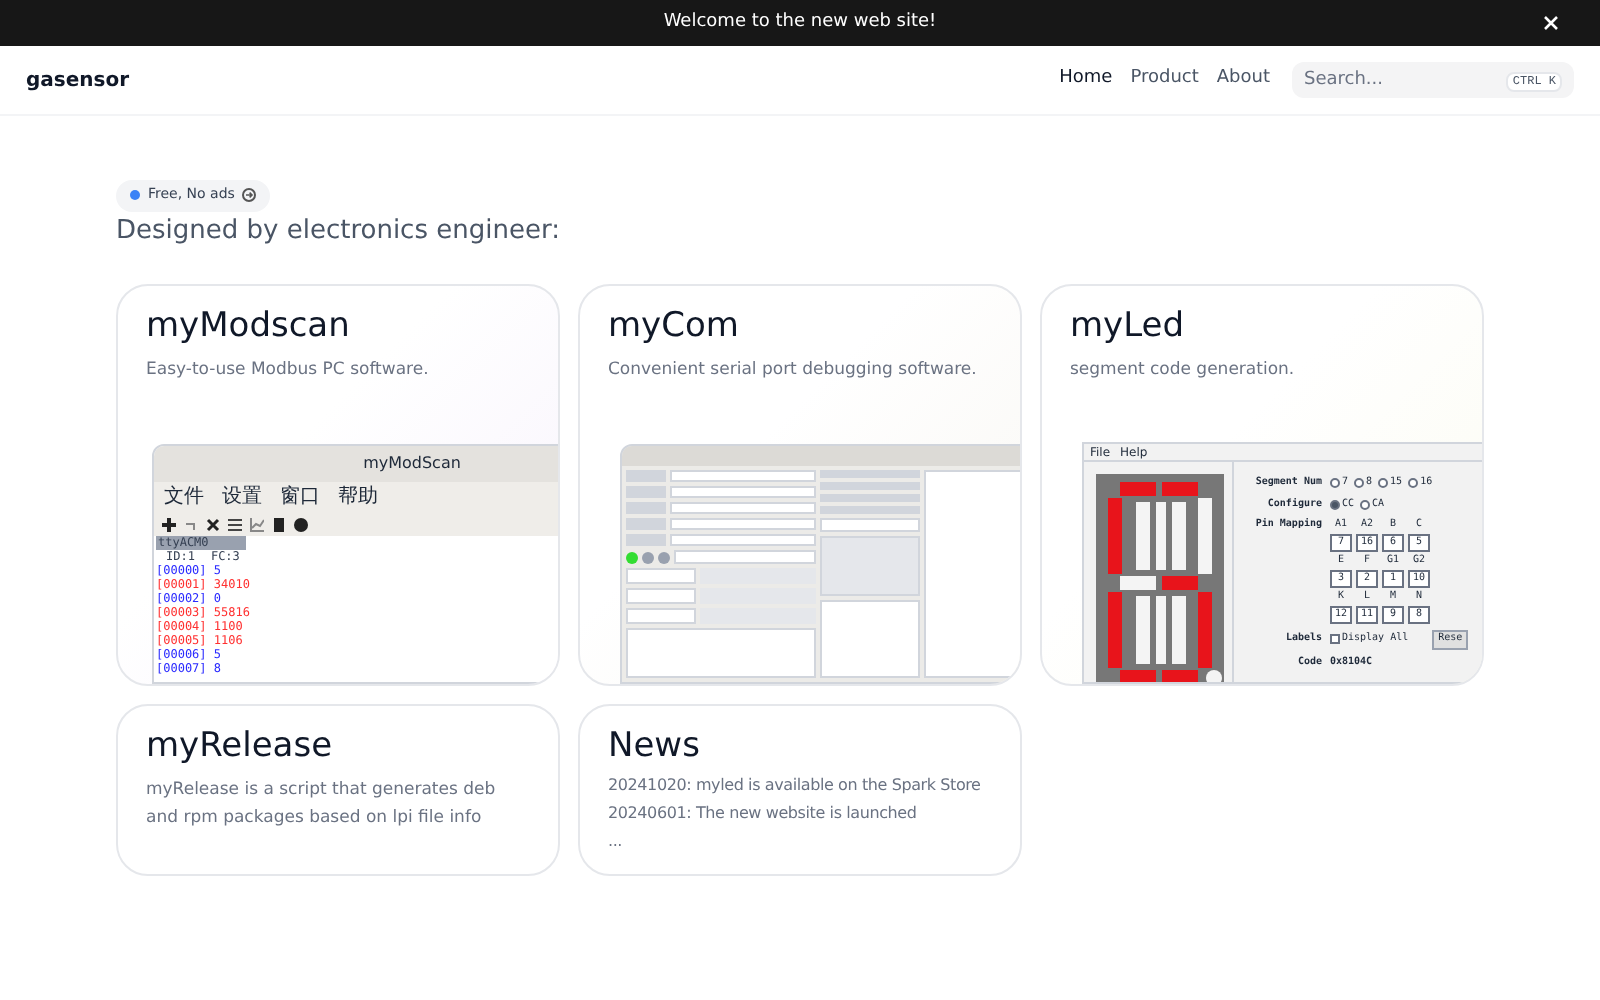 The image size is (1600, 1000). What do you see at coordinates (235, 524) in the screenshot?
I see `list-icon` at bounding box center [235, 524].